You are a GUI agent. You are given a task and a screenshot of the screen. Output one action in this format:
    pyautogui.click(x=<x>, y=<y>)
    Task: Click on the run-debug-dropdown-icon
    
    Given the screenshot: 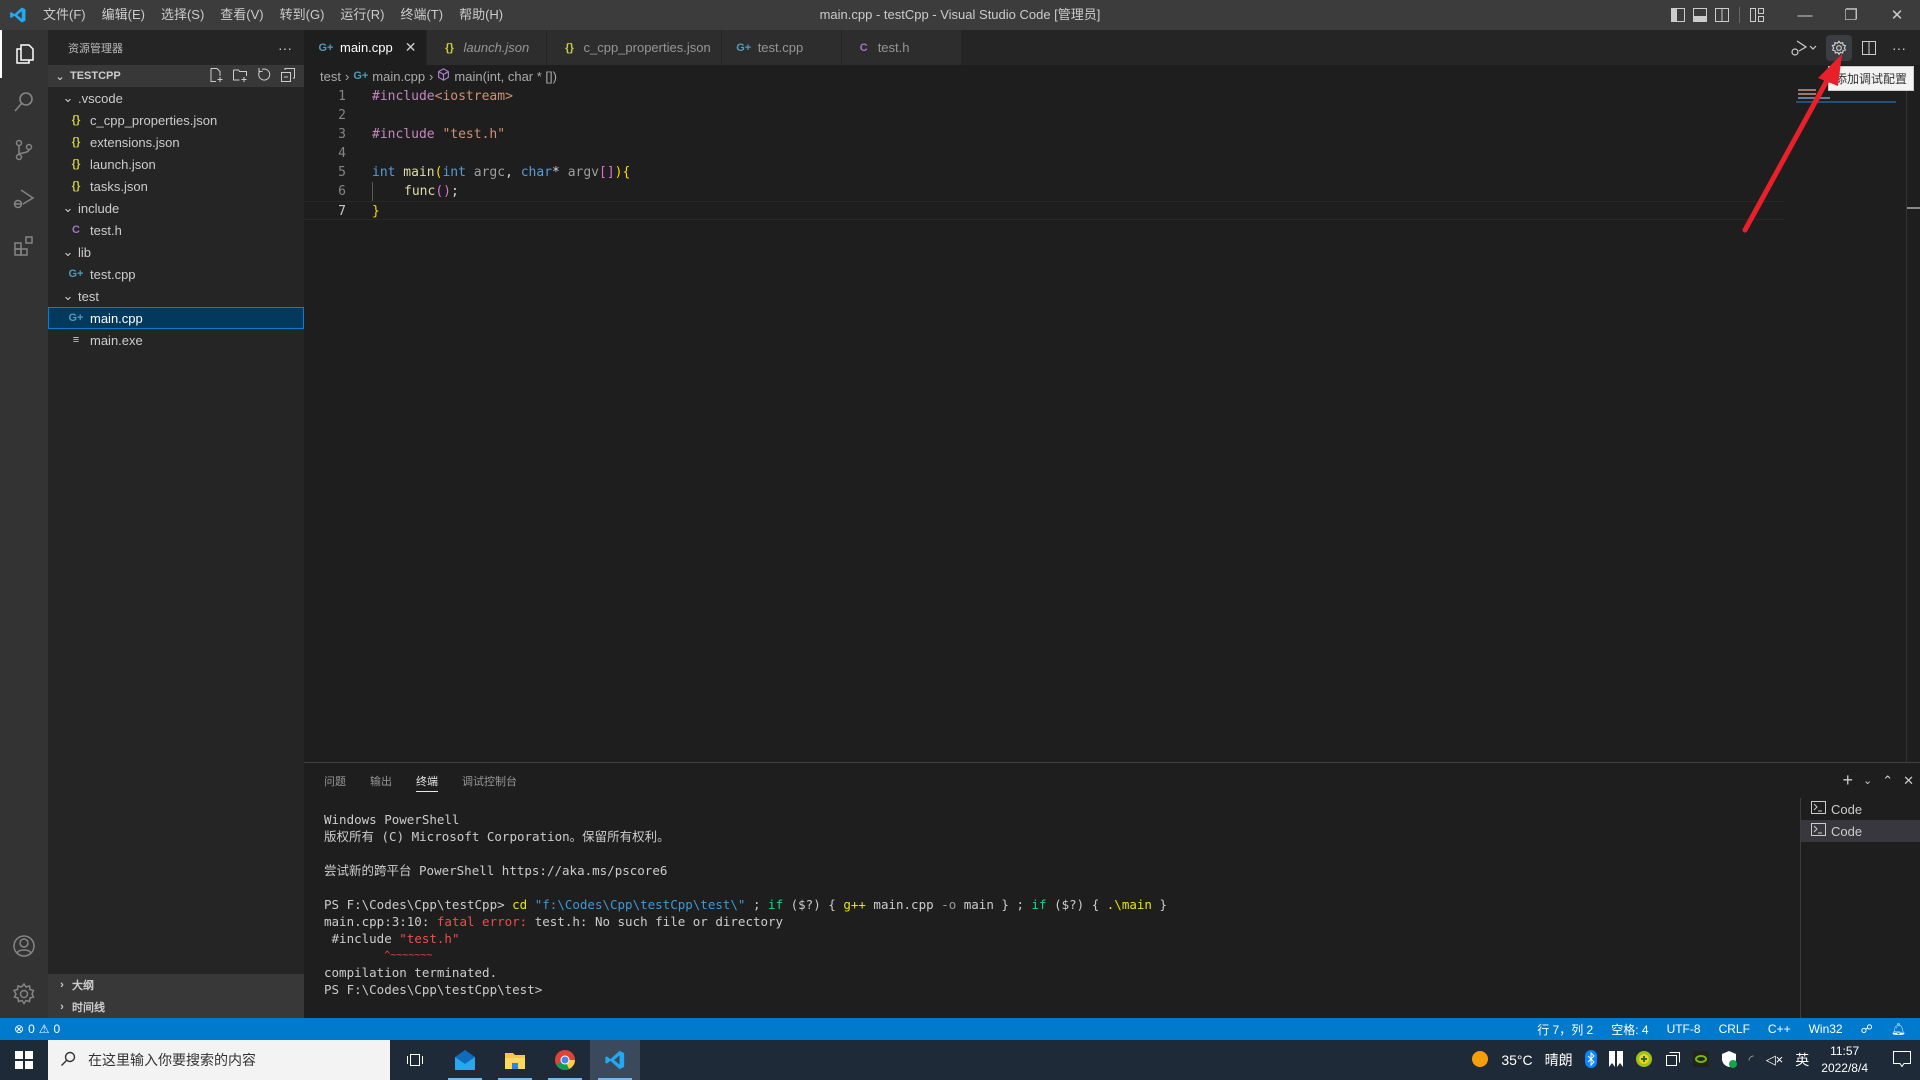 What is the action you would take?
    pyautogui.click(x=1804, y=48)
    